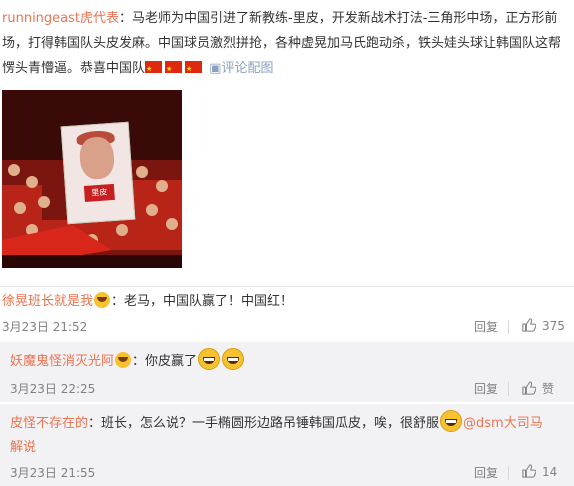 The width and height of the screenshot is (574, 486). What do you see at coordinates (215, 68) in the screenshot?
I see `image-icon: ▣` at bounding box center [215, 68].